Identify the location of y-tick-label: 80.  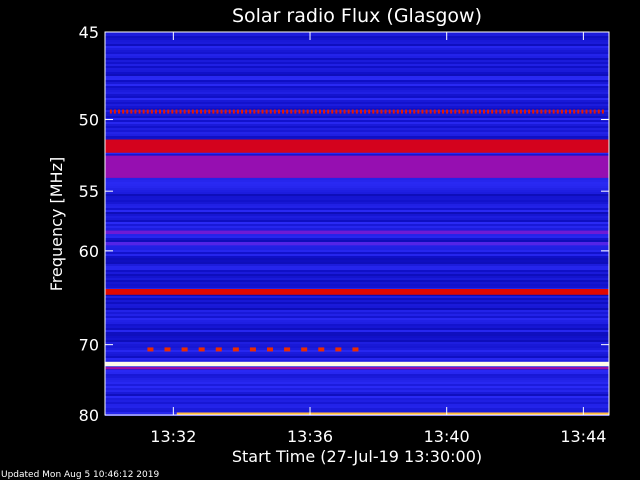
(89, 415).